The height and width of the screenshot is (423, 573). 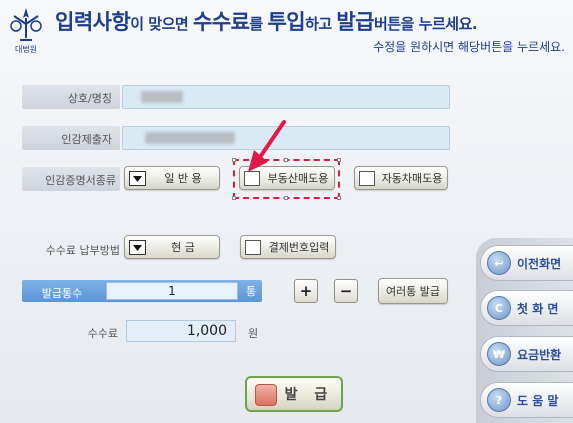 I want to click on payment-method-label: 수수료 납부방법, so click(x=82, y=250).